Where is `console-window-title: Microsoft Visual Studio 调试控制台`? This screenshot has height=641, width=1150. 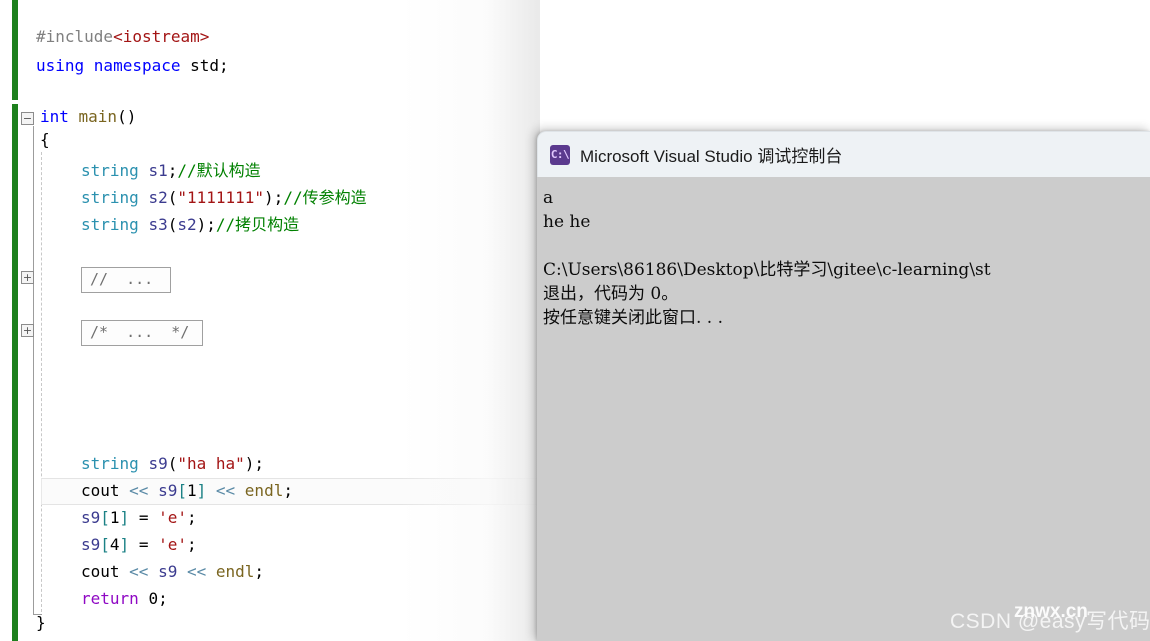 console-window-title: Microsoft Visual Studio 调试控制台 is located at coordinates (711, 156).